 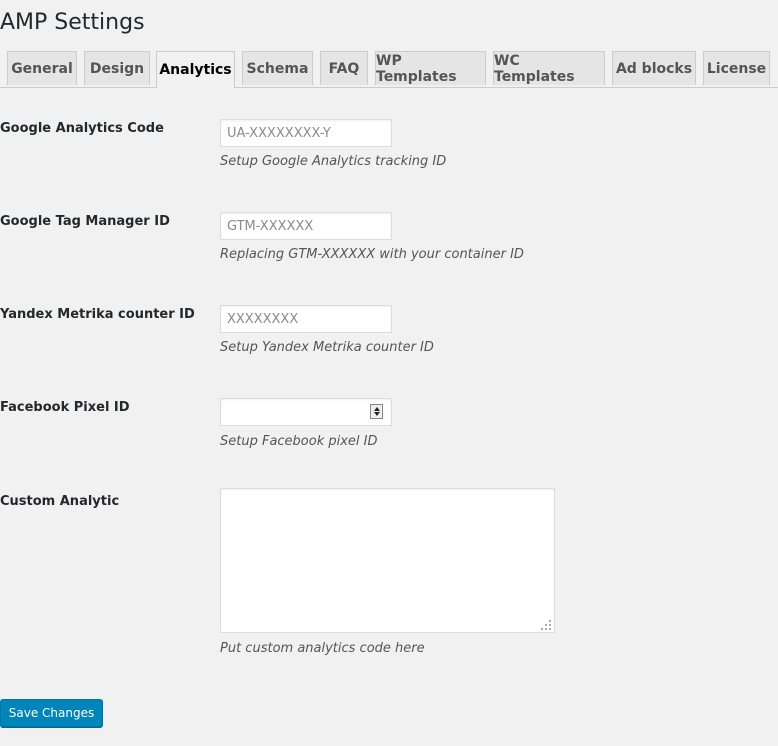 What do you see at coordinates (546, 625) in the screenshot?
I see `resize-handle-icon` at bounding box center [546, 625].